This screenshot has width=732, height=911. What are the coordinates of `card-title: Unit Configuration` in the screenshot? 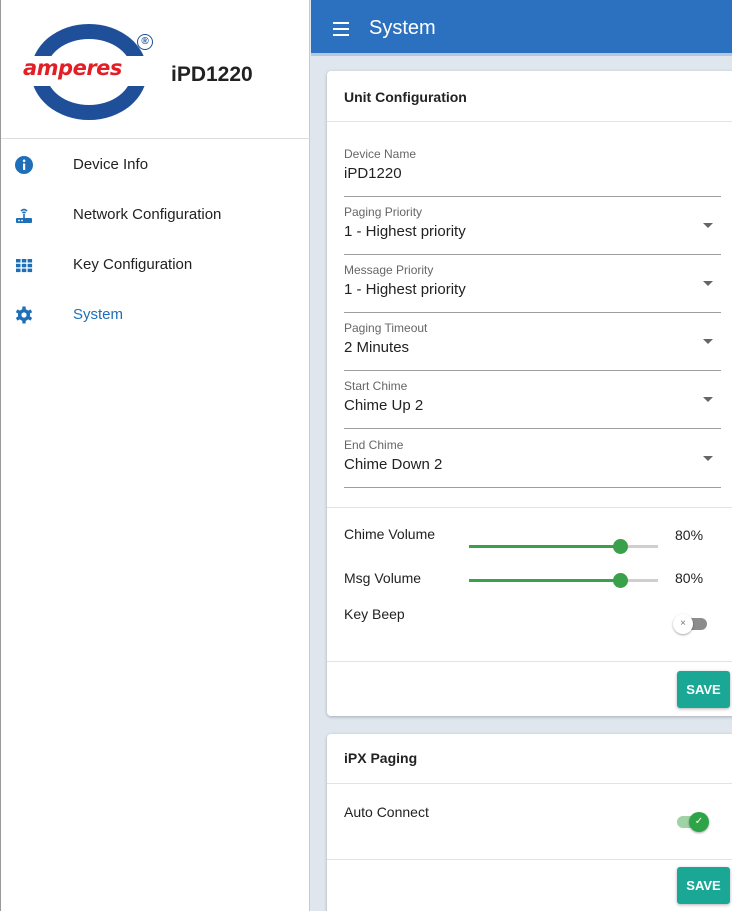 It's located at (405, 97).